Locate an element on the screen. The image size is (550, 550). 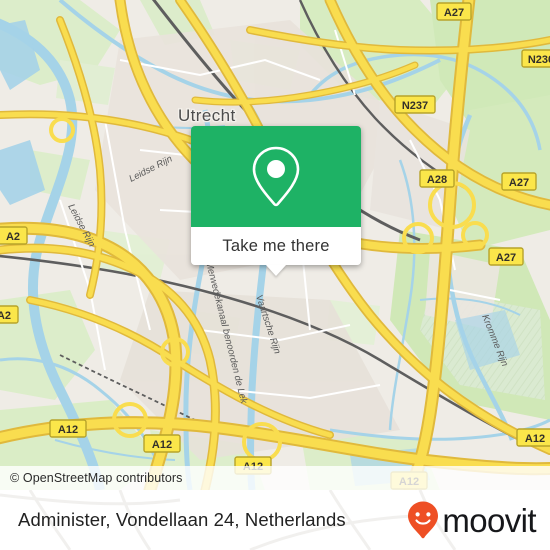
take-me-there-label: Take me there is located at coordinates (276, 245).